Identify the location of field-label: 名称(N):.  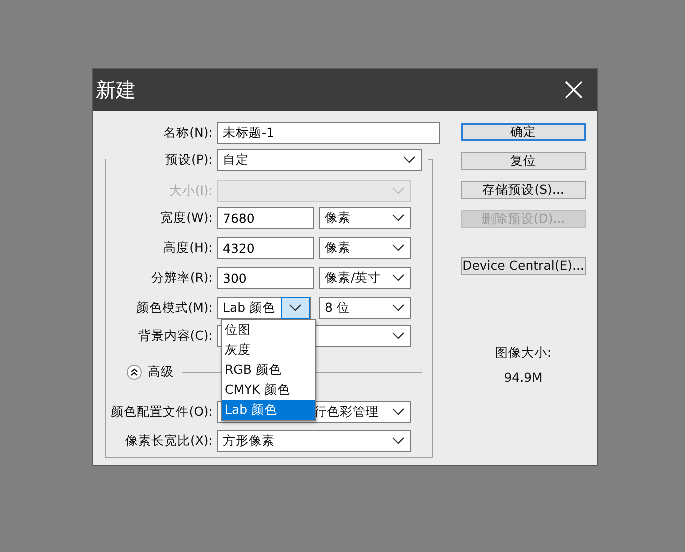
(188, 133).